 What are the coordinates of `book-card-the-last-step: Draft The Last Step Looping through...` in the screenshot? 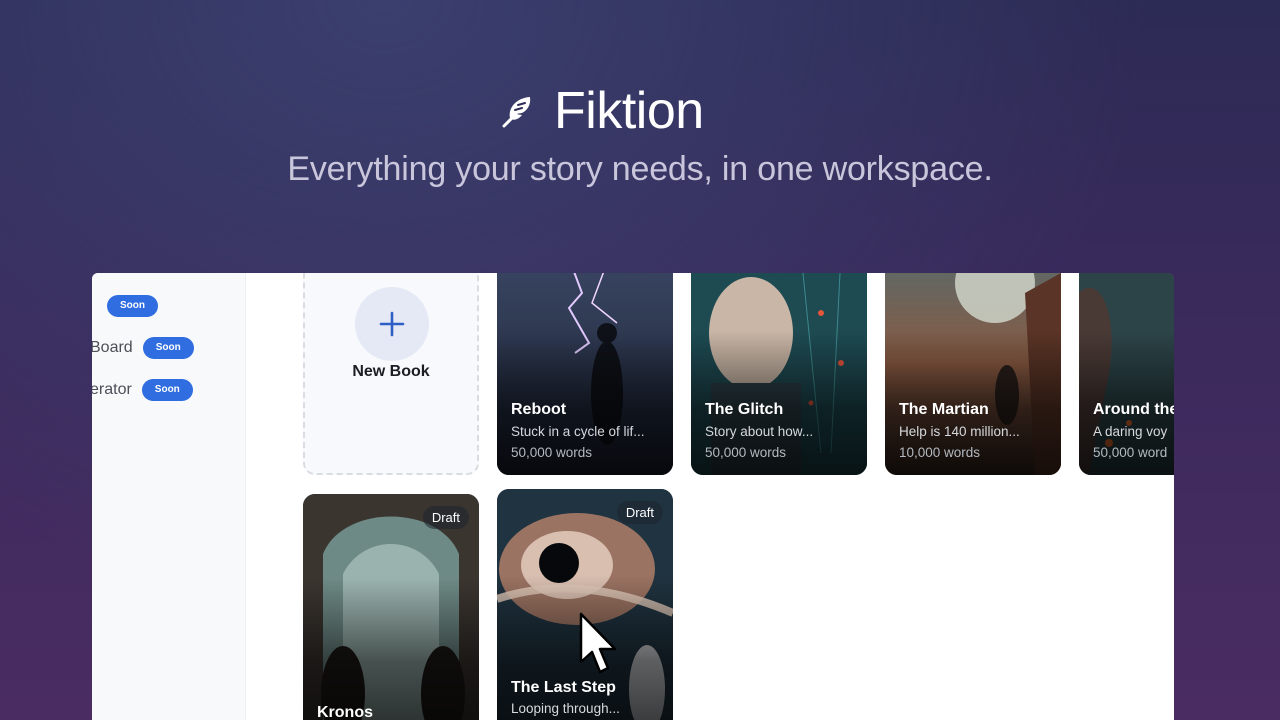 It's located at (585, 604).